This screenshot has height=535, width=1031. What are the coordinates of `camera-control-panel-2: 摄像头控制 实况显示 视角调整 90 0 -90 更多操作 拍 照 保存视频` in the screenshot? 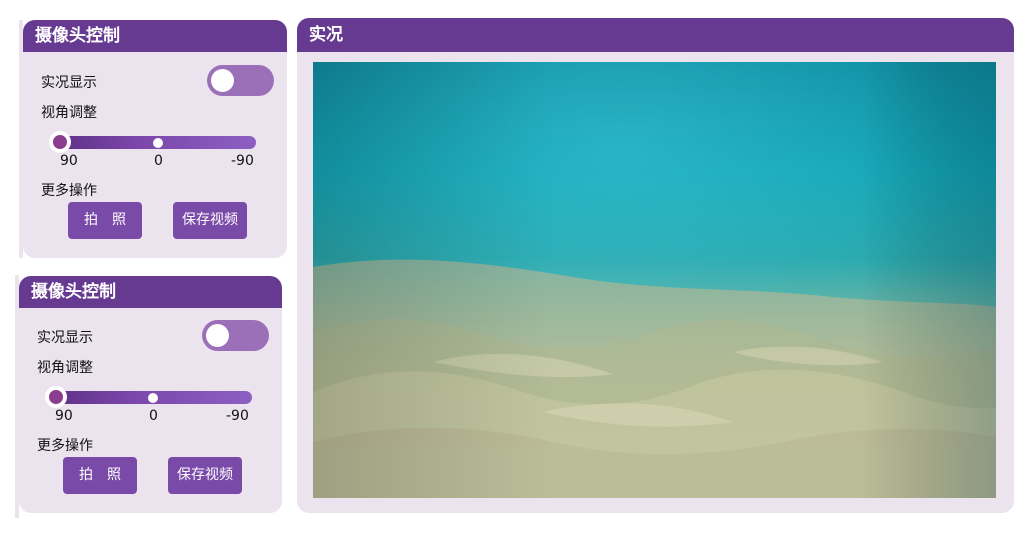 It's located at (150, 394).